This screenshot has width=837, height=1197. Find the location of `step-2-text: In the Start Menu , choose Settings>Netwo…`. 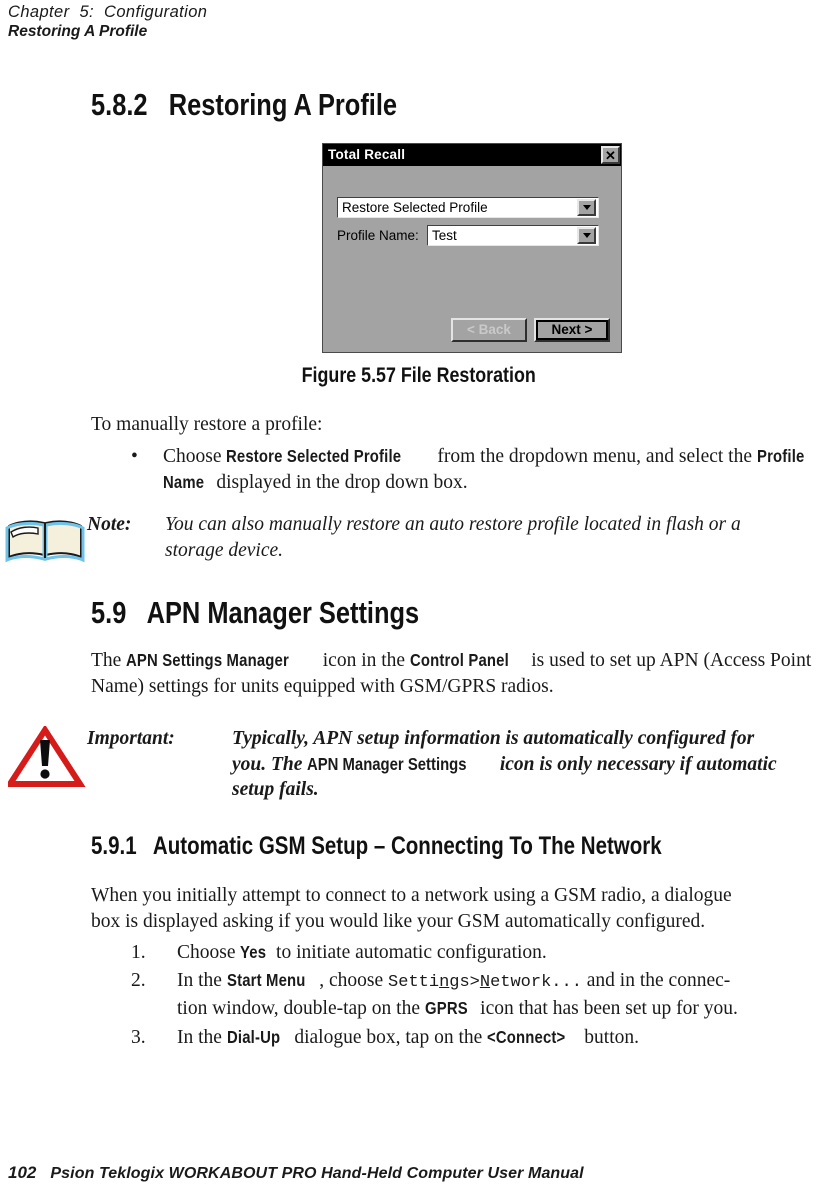

step-2-text: In the Start Menu , choose Settings>Netwo… is located at coordinates (457, 994).